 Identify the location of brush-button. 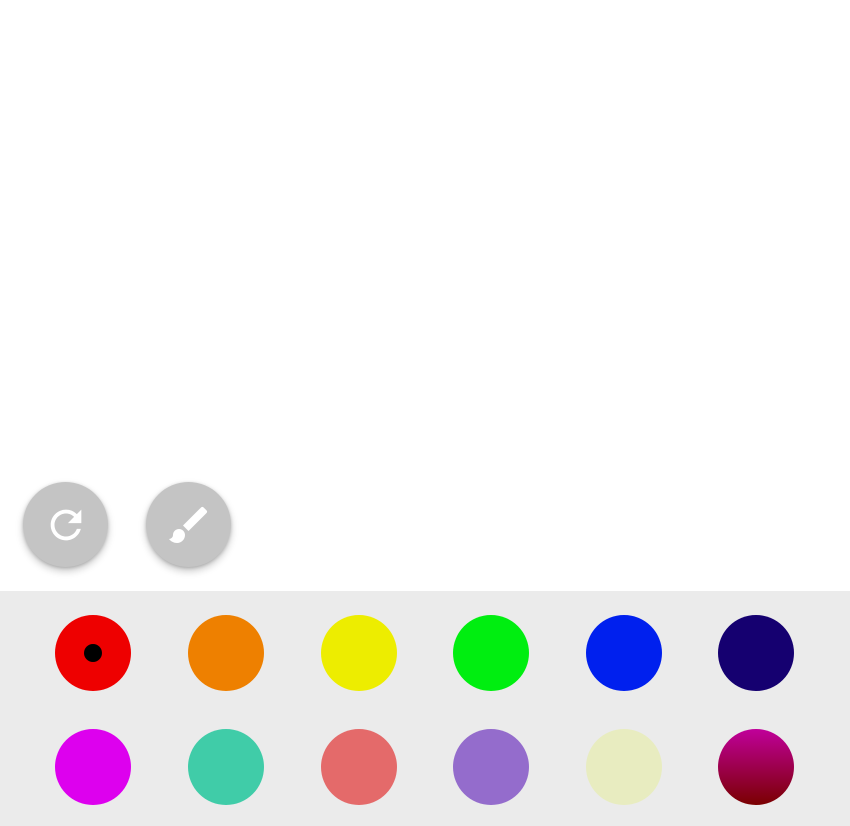
(188, 524).